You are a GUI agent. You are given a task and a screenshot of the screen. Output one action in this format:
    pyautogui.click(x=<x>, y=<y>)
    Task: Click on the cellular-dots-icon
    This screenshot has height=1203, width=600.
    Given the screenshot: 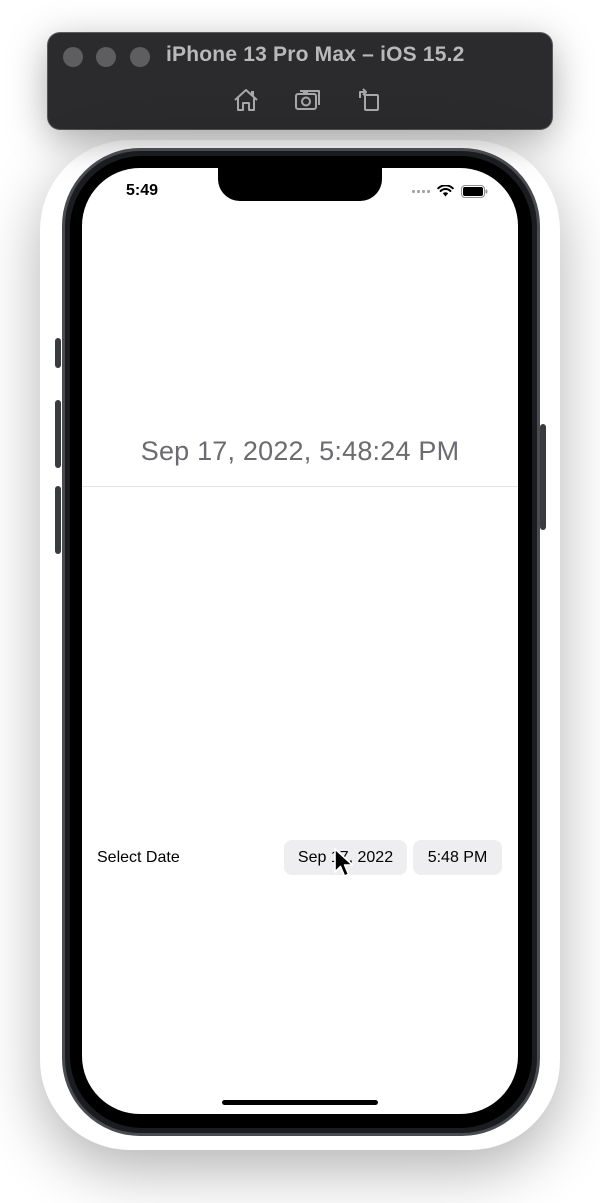 What is the action you would take?
    pyautogui.click(x=421, y=191)
    